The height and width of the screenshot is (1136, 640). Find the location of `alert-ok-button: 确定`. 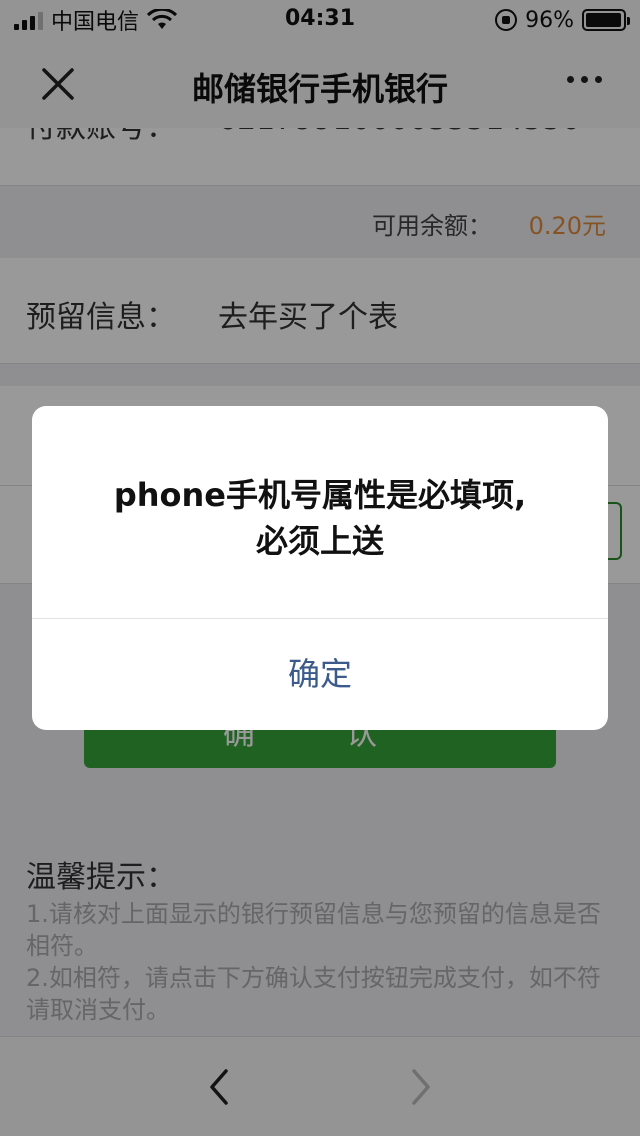

alert-ok-button: 确定 is located at coordinates (320, 674).